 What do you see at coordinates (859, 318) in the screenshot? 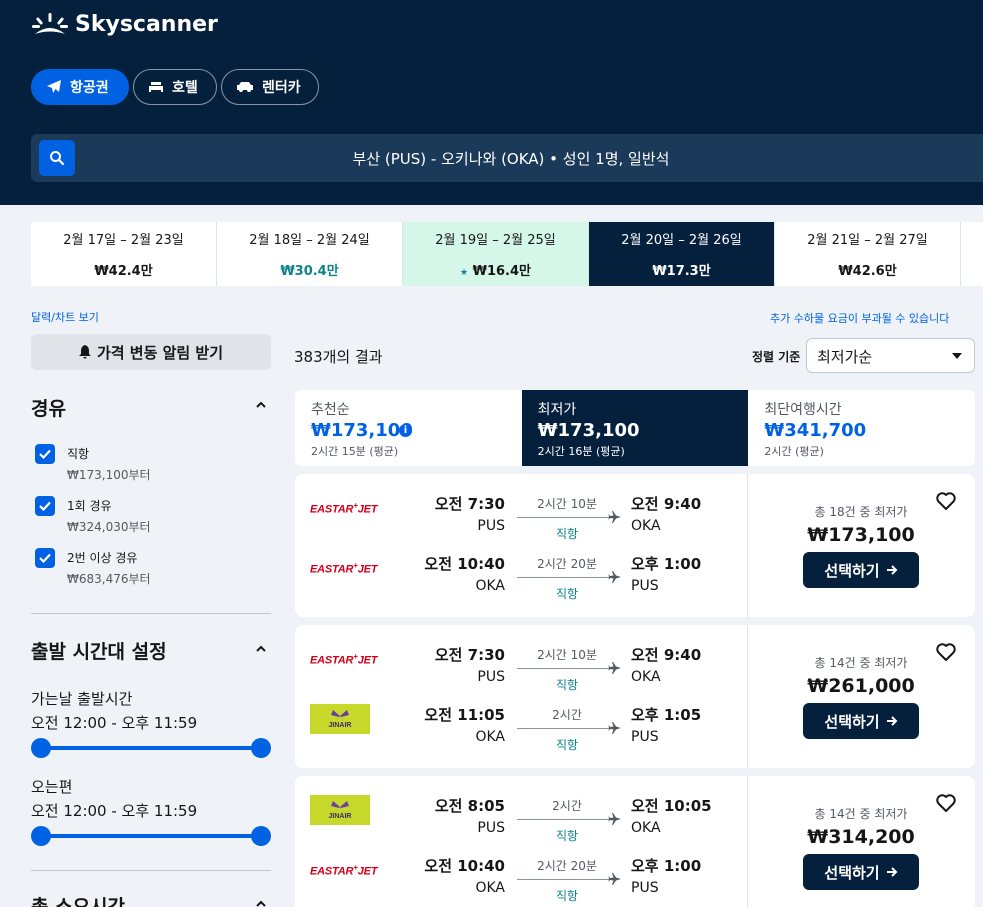
I see `baggage-fee-notice: 추가 수하물 요금이 부과될 수 있습니다` at bounding box center [859, 318].